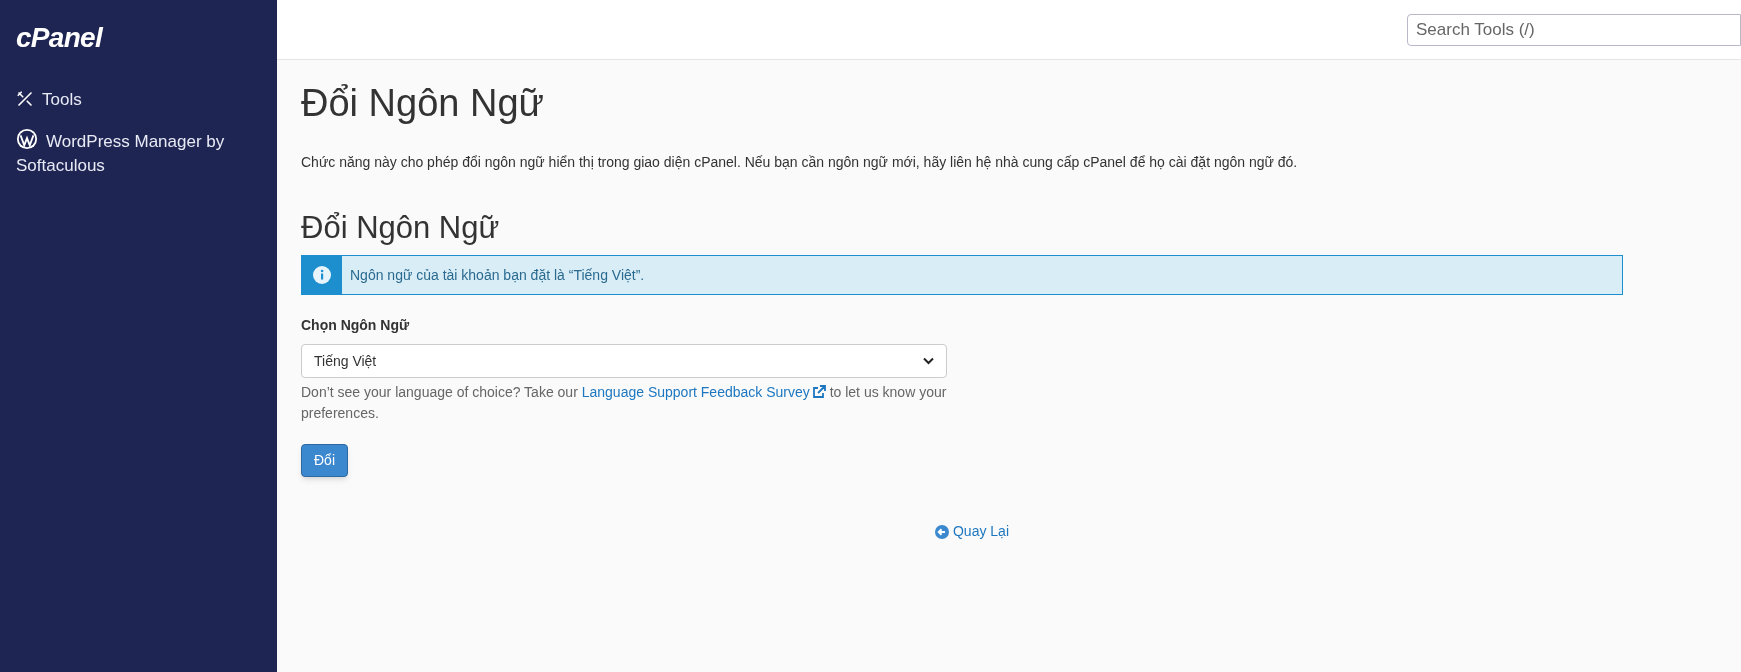 The width and height of the screenshot is (1741, 672). I want to click on search-field: Search Tools (/), so click(1574, 29).